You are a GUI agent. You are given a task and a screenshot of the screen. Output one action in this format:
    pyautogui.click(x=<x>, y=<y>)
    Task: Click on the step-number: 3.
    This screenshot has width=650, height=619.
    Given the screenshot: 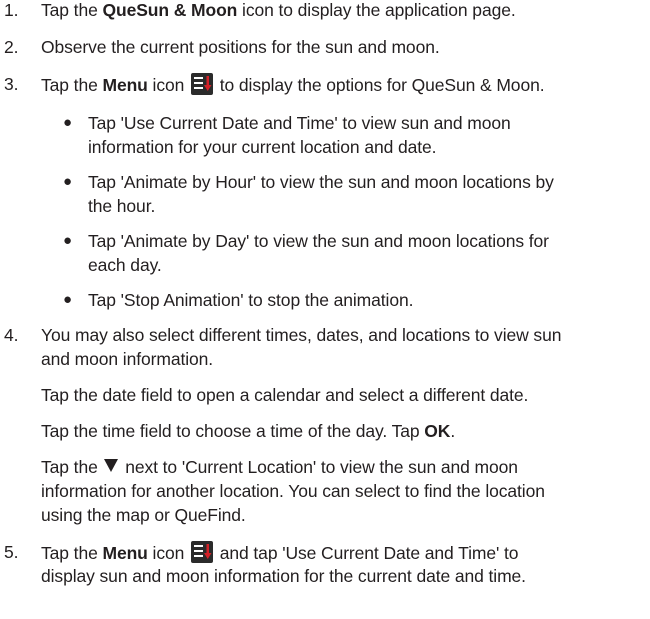 What is the action you would take?
    pyautogui.click(x=11, y=84)
    